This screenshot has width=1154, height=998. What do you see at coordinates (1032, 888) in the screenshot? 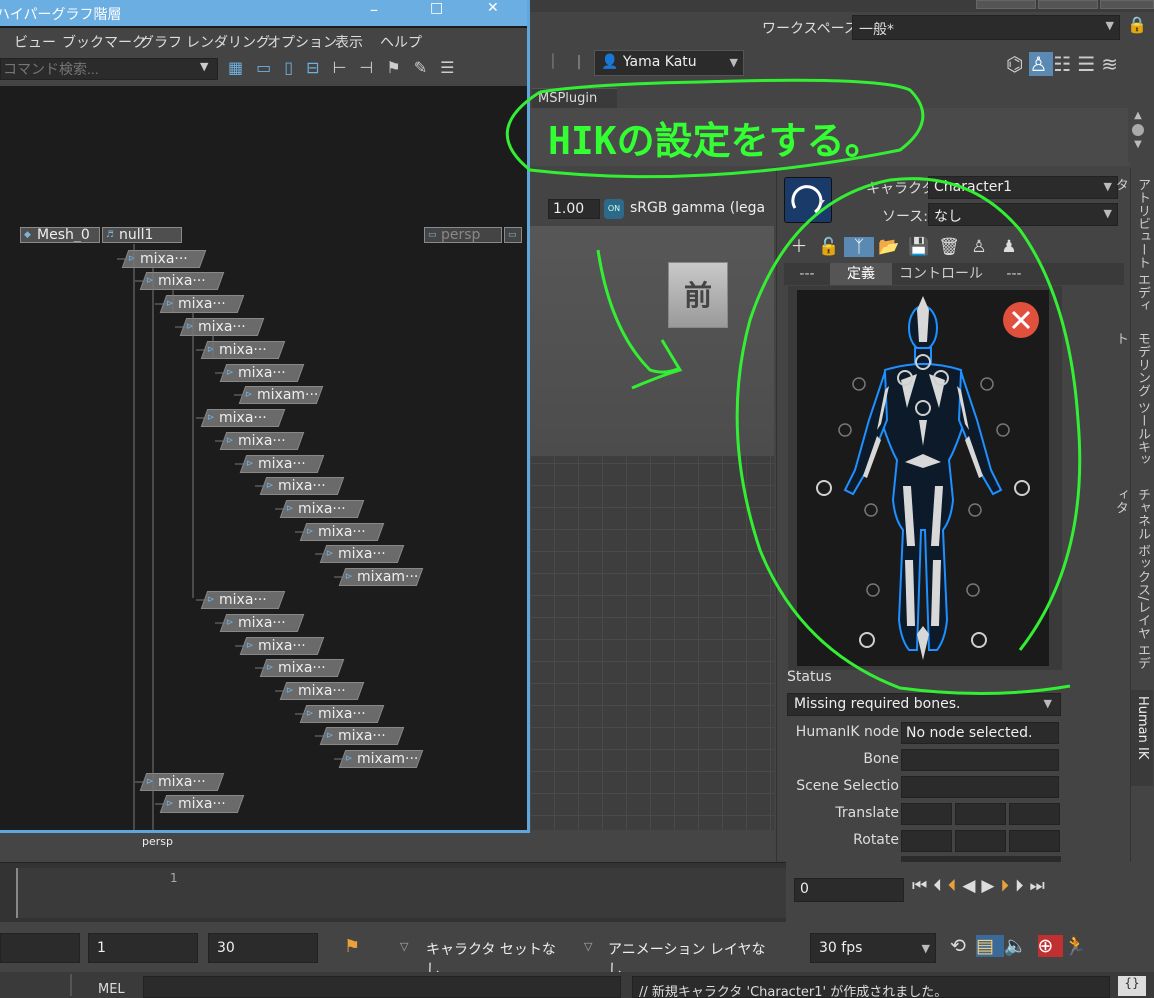
I see `playback-buttons: ⏮⏴⏴◀▶⏵⏵⏭` at bounding box center [1032, 888].